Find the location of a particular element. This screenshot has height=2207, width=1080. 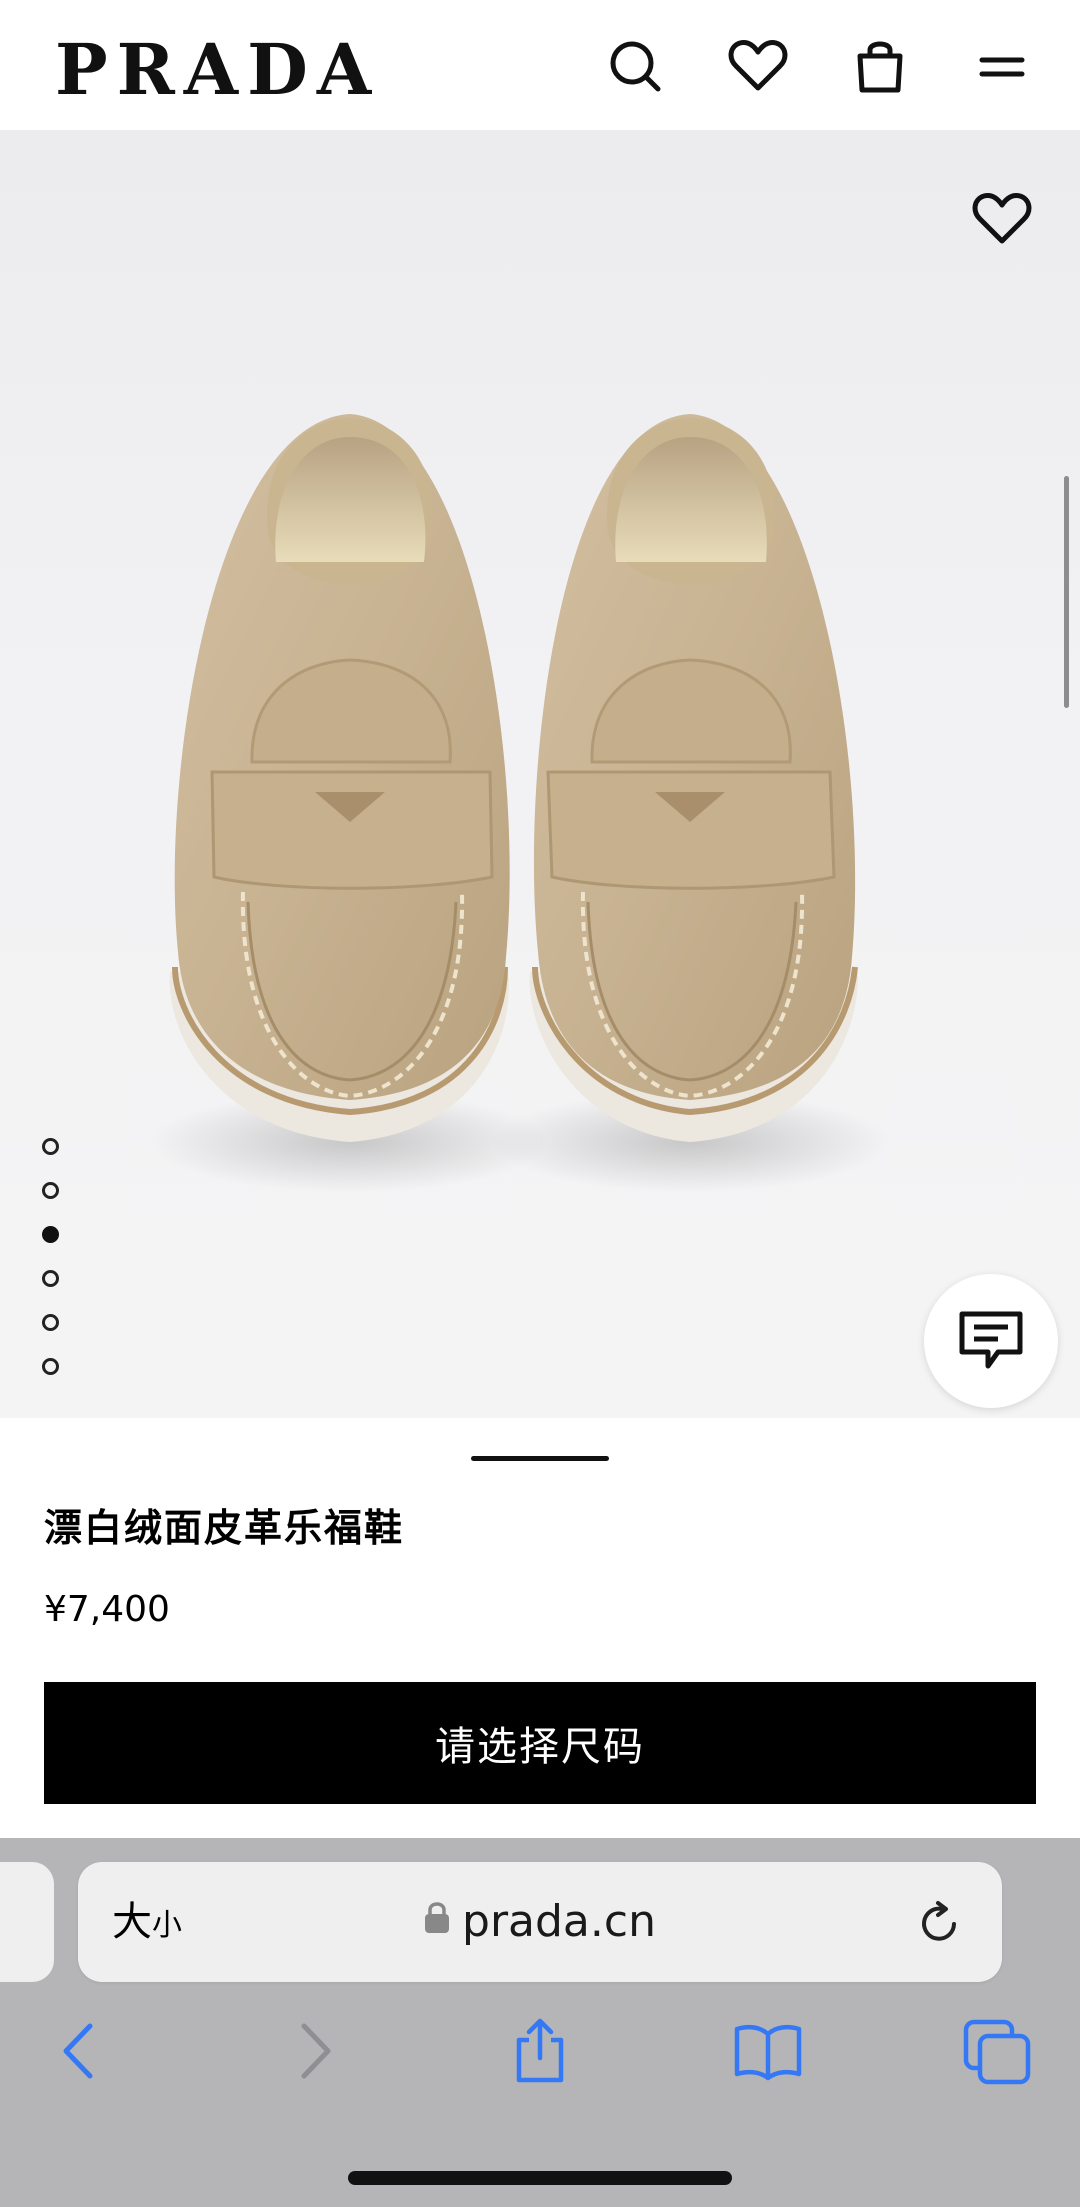

gallery-pagination is located at coordinates (53, 1270).